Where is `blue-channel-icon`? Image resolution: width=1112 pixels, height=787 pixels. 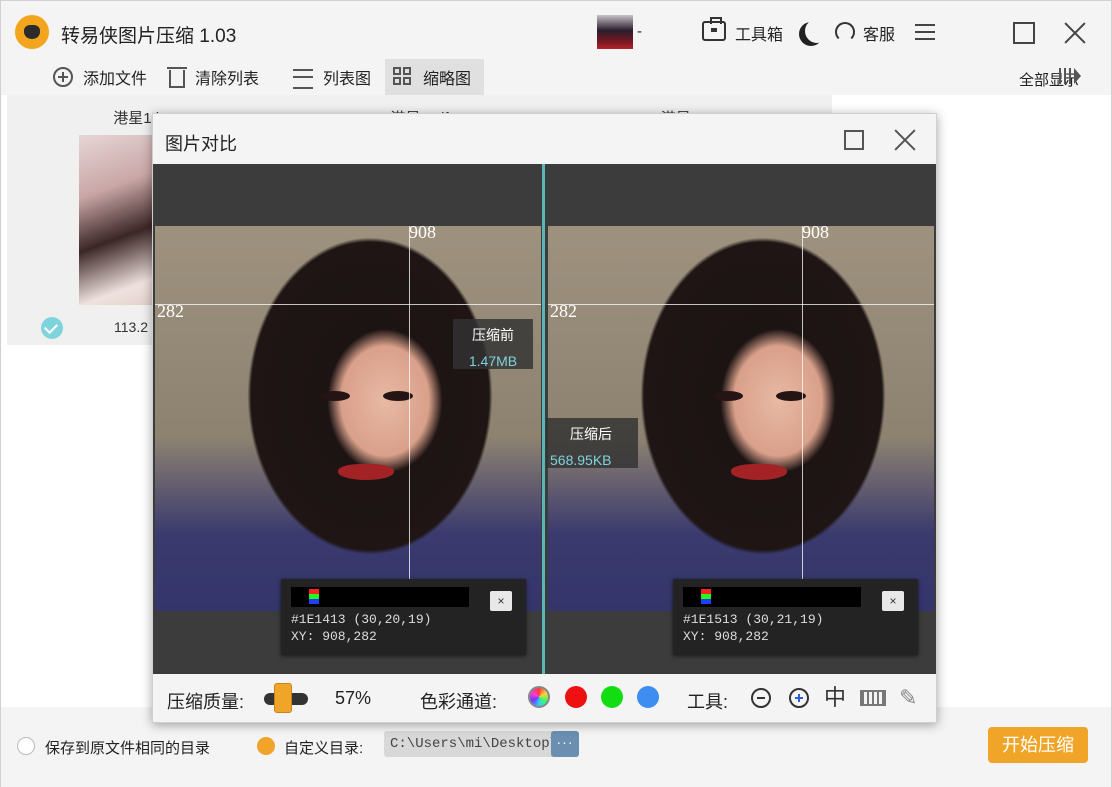 blue-channel-icon is located at coordinates (648, 697).